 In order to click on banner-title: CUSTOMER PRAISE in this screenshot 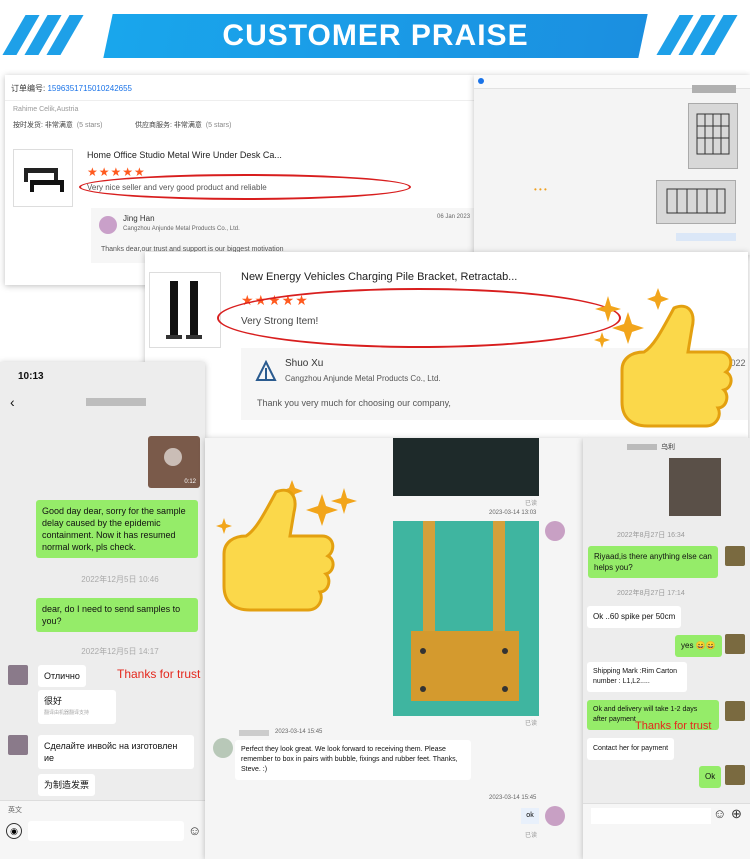, I will do `click(375, 35)`.